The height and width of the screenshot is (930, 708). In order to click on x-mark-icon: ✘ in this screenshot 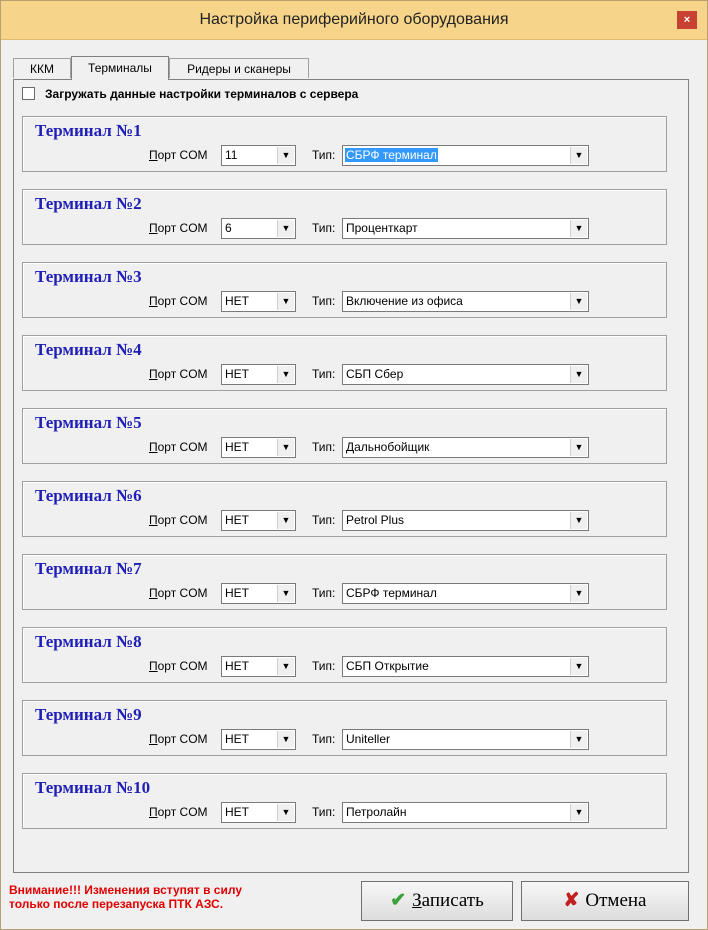, I will do `click(571, 900)`.